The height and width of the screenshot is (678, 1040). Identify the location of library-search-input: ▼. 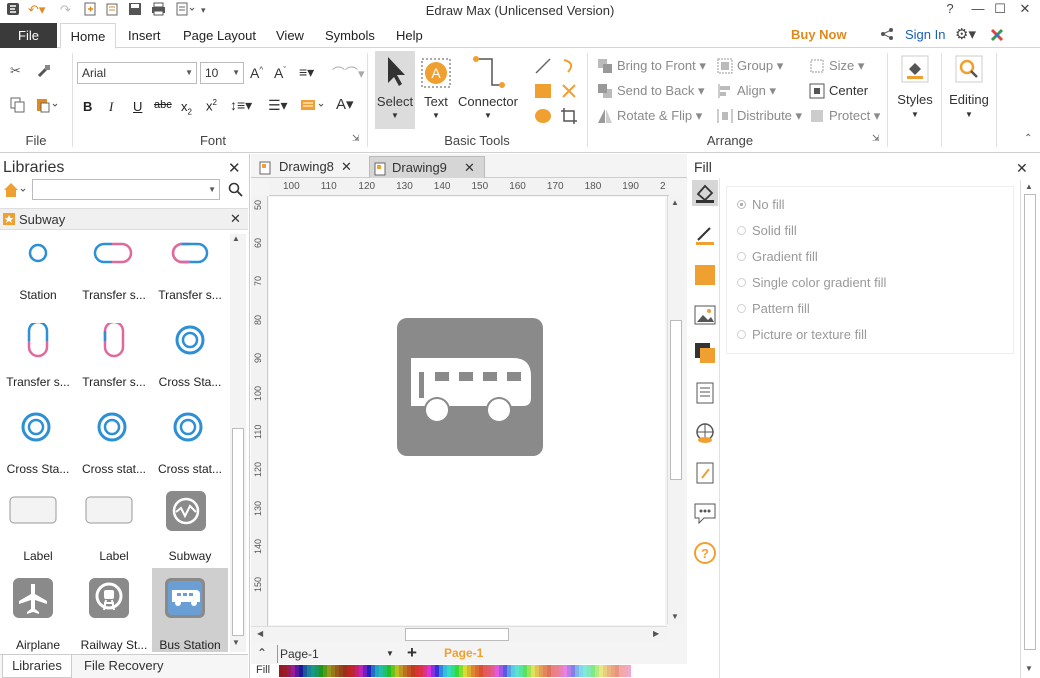
(126, 189).